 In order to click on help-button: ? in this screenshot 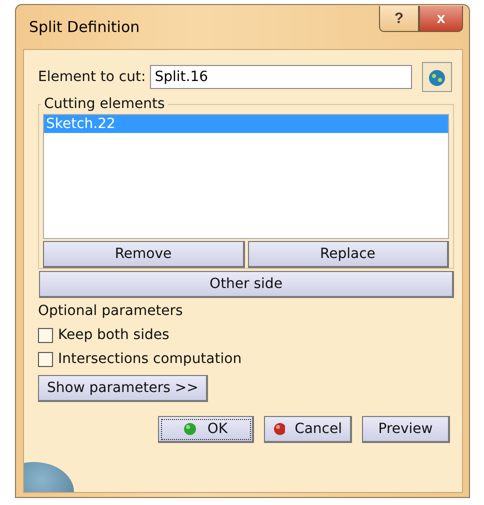, I will do `click(399, 19)`.